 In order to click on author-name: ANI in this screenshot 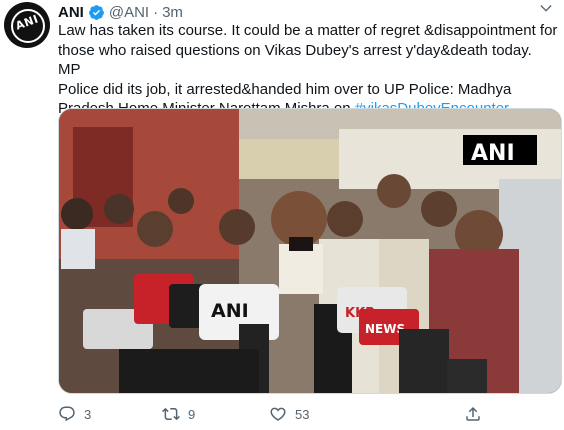, I will do `click(71, 12)`.